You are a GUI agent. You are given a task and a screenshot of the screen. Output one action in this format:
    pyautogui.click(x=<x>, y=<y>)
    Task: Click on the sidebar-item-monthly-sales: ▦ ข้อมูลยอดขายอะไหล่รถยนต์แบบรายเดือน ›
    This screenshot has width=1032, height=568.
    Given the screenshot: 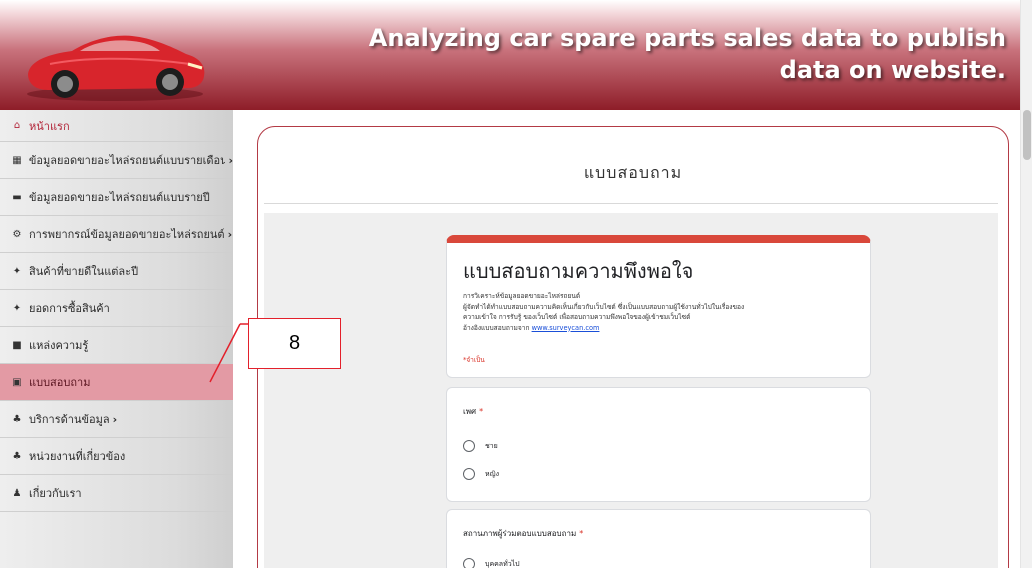 What is the action you would take?
    pyautogui.click(x=116, y=160)
    